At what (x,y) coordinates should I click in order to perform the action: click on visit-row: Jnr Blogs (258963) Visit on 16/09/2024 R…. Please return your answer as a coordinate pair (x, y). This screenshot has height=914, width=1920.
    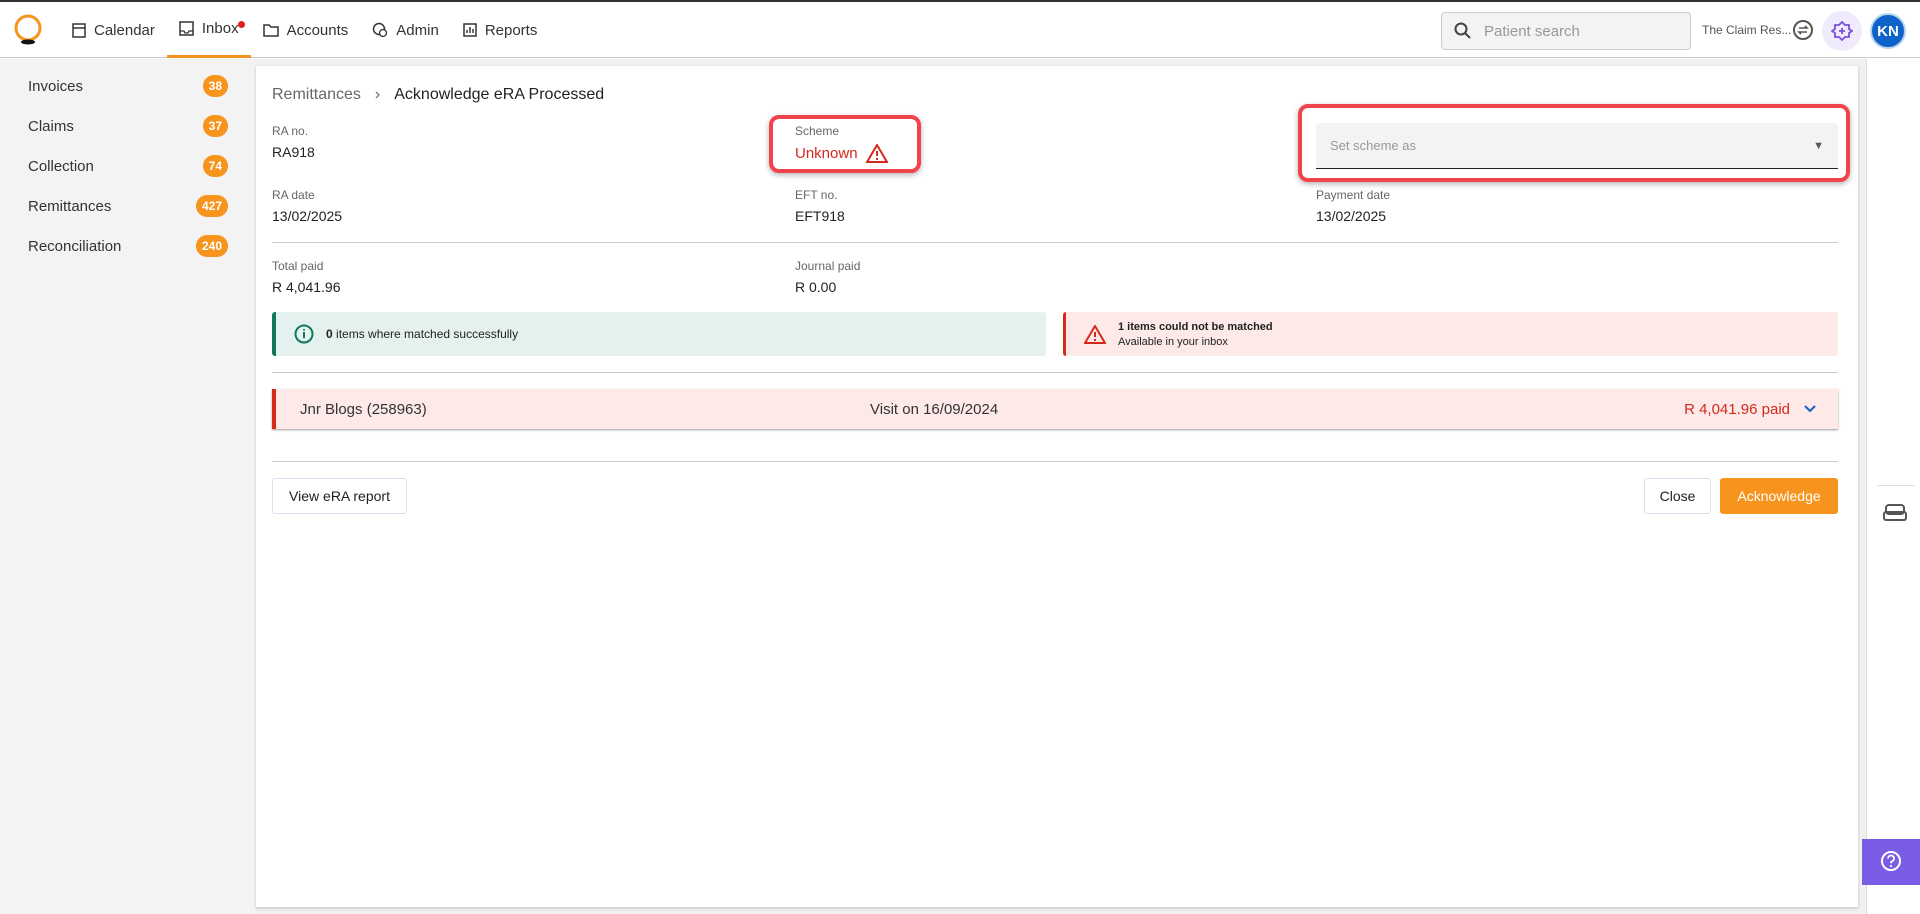
    Looking at the image, I should click on (1055, 409).